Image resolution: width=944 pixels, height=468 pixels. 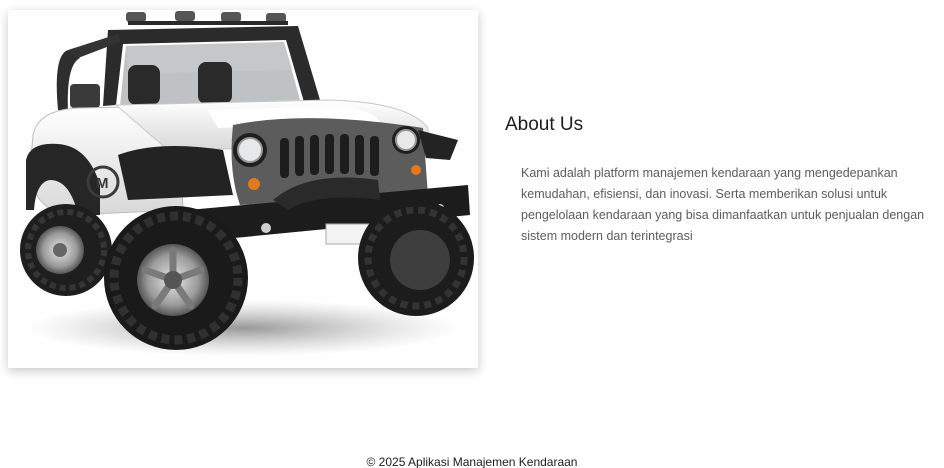 I want to click on far-front-wheel, so click(x=416, y=258).